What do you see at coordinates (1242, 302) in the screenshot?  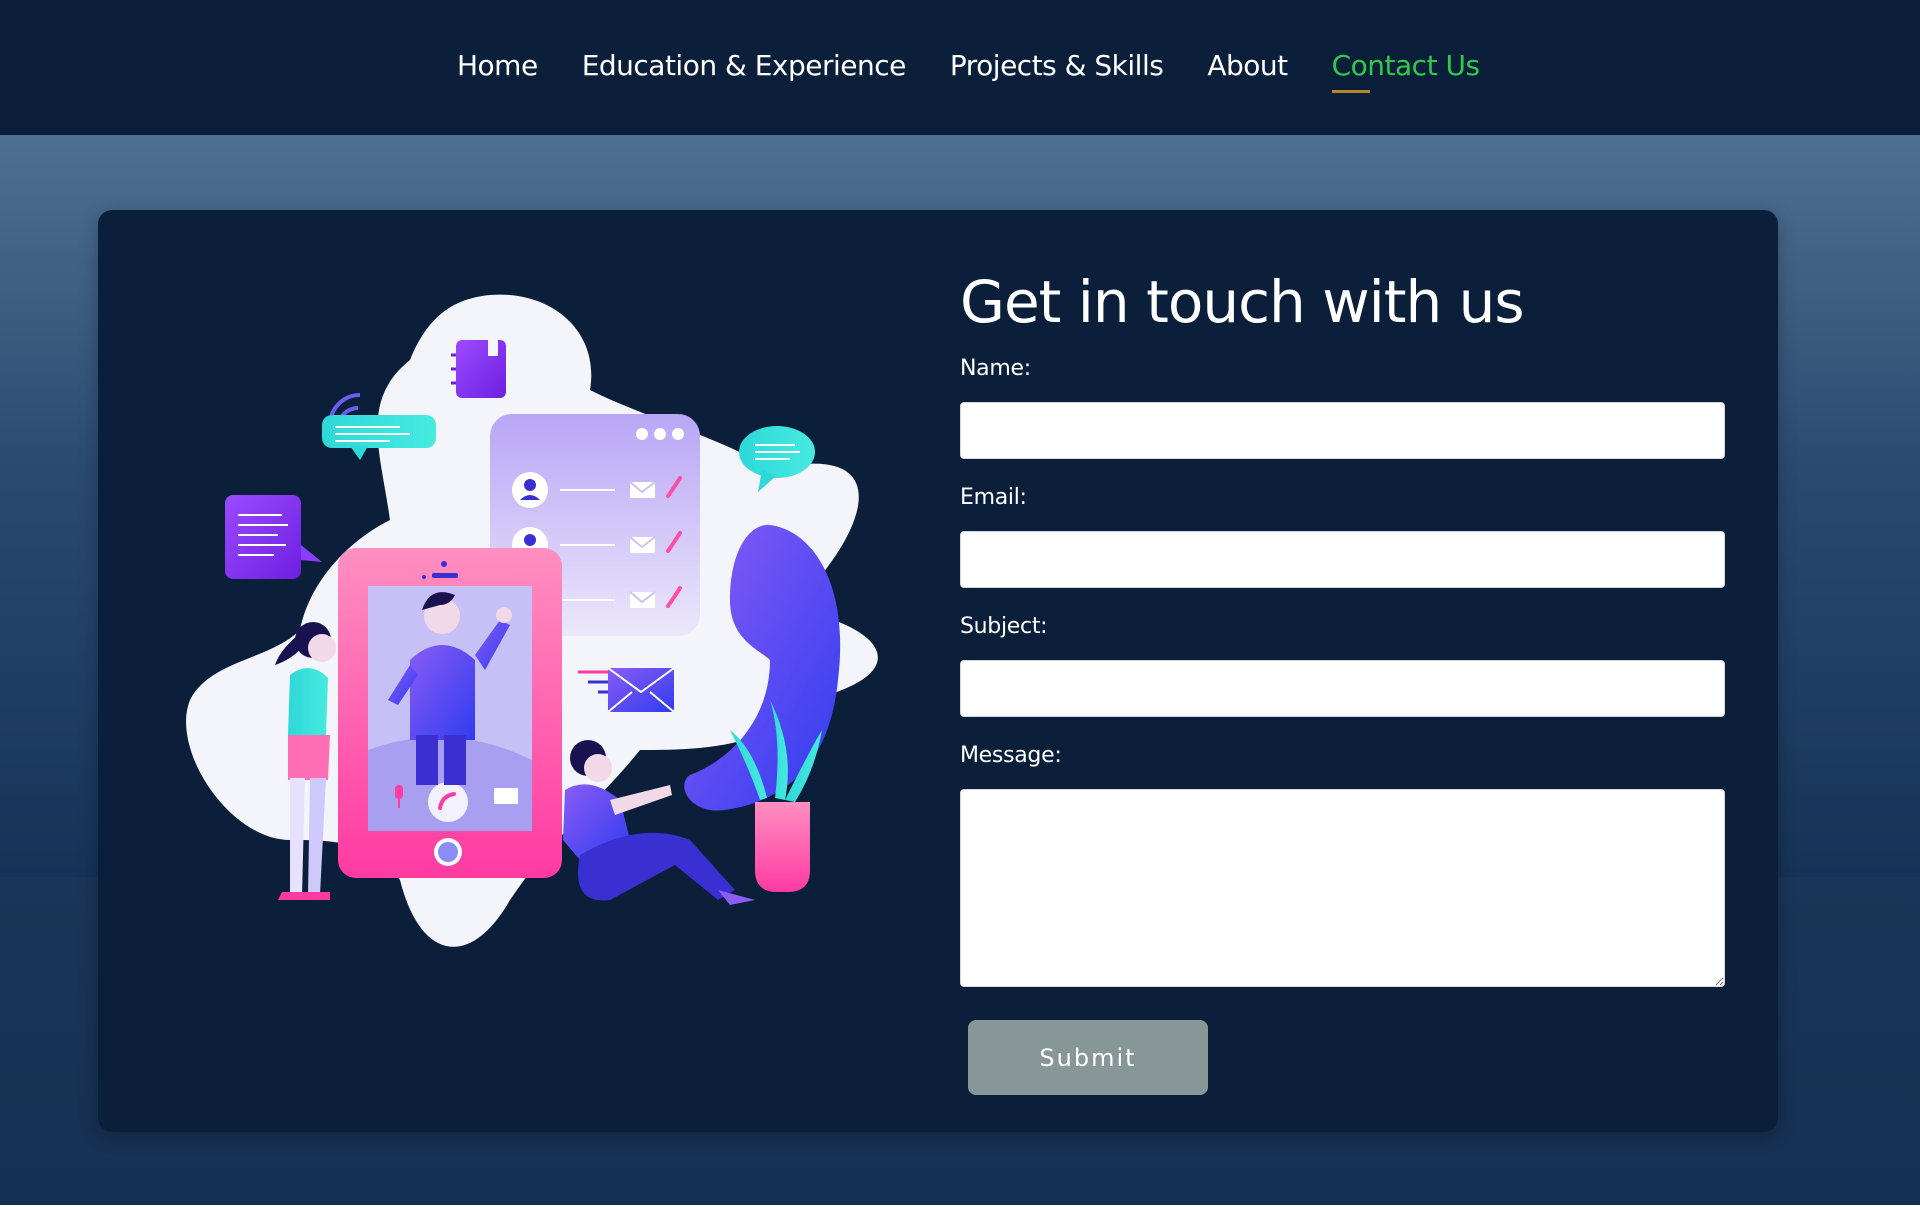 I see `contact-form-title: Get in touch with us` at bounding box center [1242, 302].